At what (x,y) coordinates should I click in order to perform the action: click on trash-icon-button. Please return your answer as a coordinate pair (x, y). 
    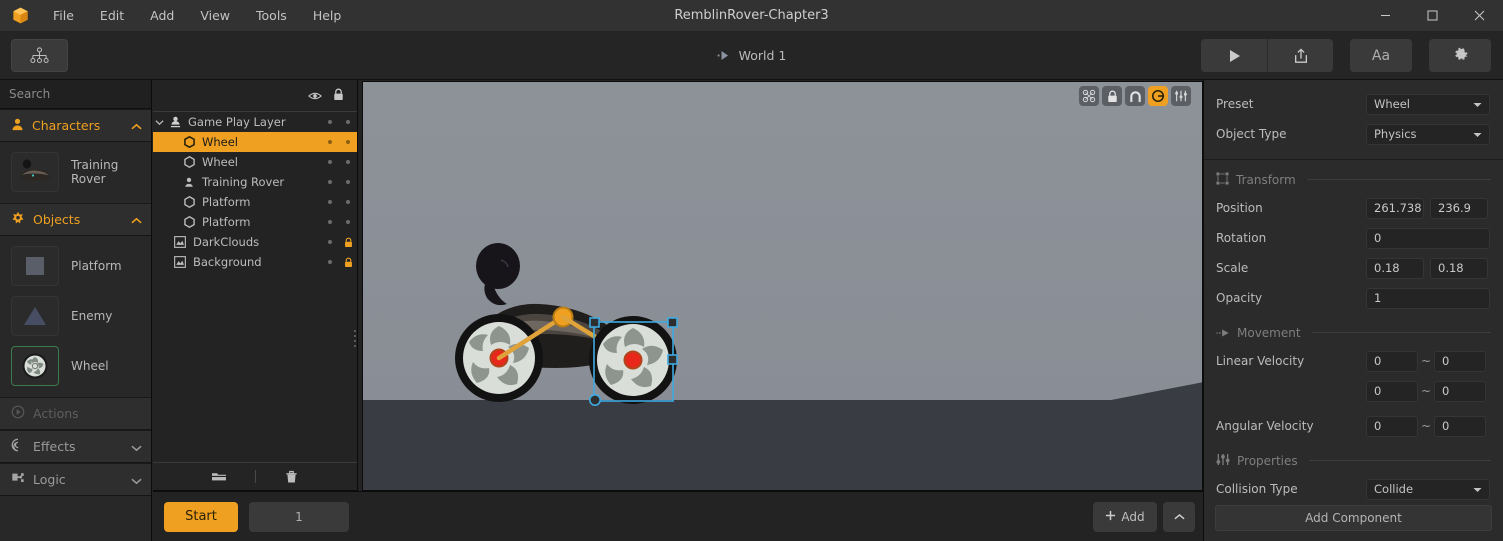
    Looking at the image, I should click on (292, 476).